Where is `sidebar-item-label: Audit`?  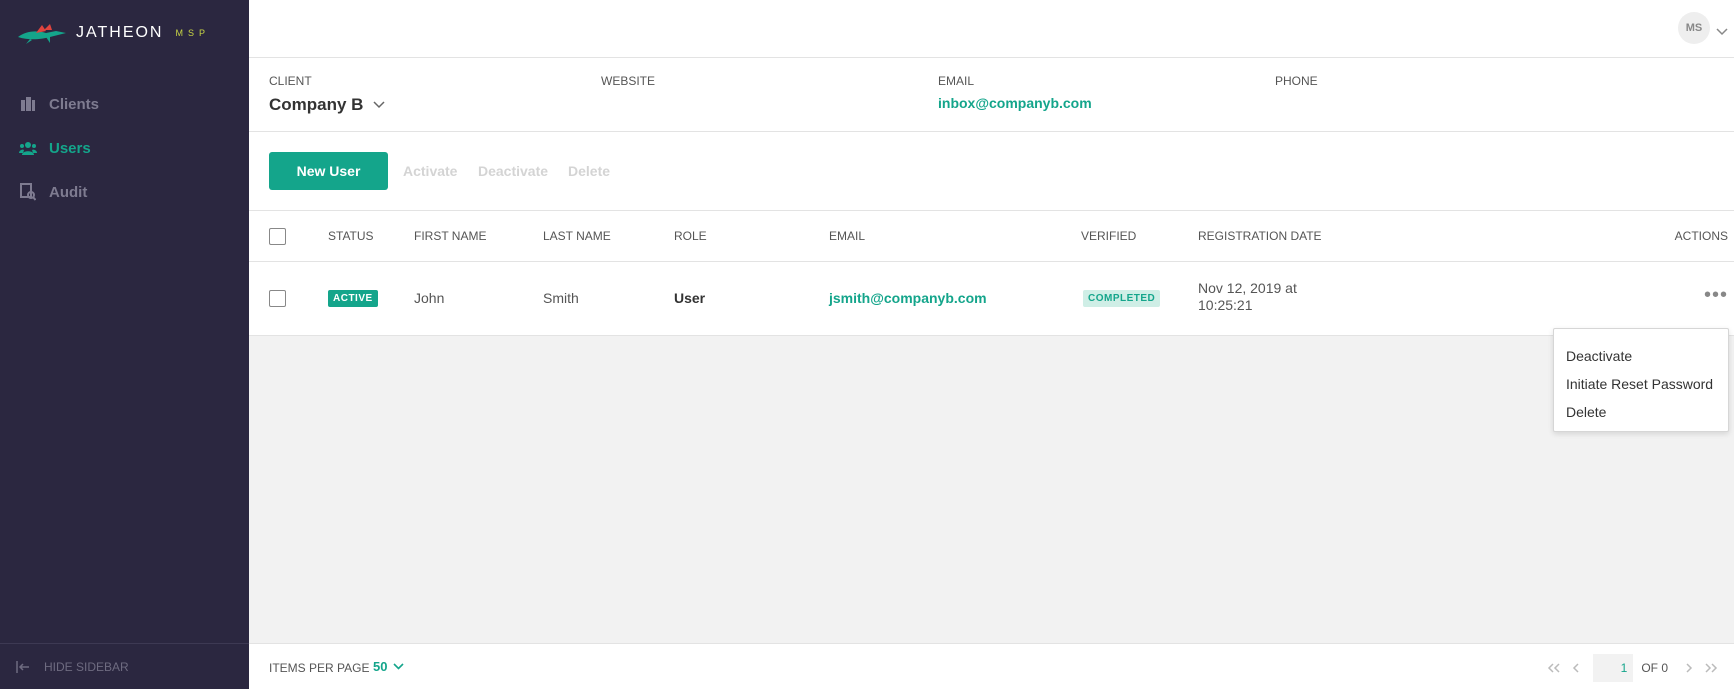 sidebar-item-label: Audit is located at coordinates (68, 192).